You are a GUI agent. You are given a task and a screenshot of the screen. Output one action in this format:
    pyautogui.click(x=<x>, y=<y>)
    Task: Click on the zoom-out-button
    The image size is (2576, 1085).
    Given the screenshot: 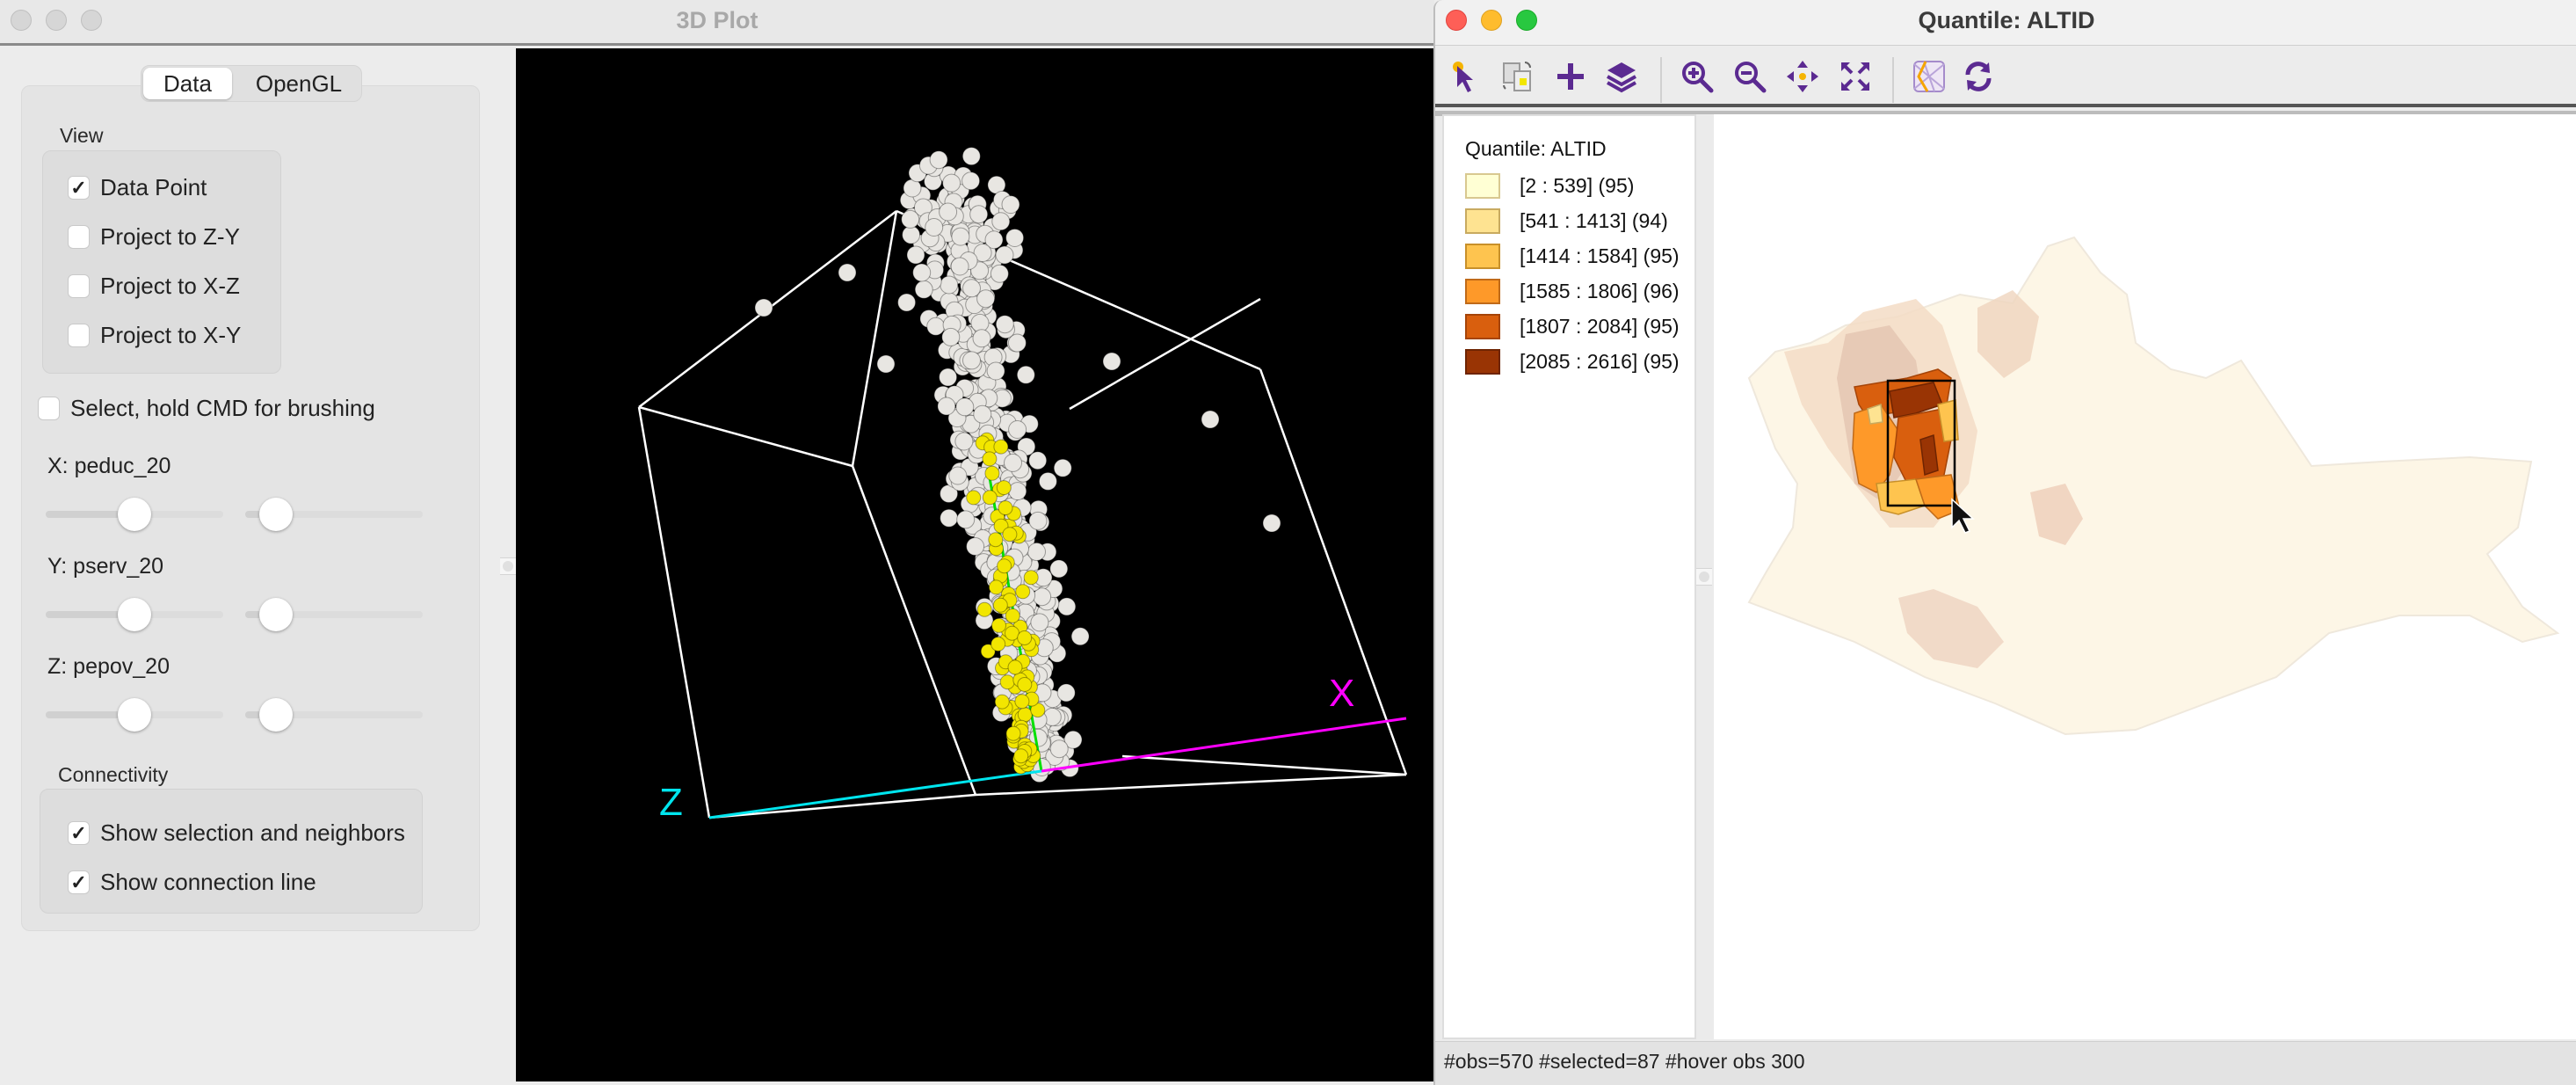 What is the action you would take?
    pyautogui.click(x=1750, y=76)
    